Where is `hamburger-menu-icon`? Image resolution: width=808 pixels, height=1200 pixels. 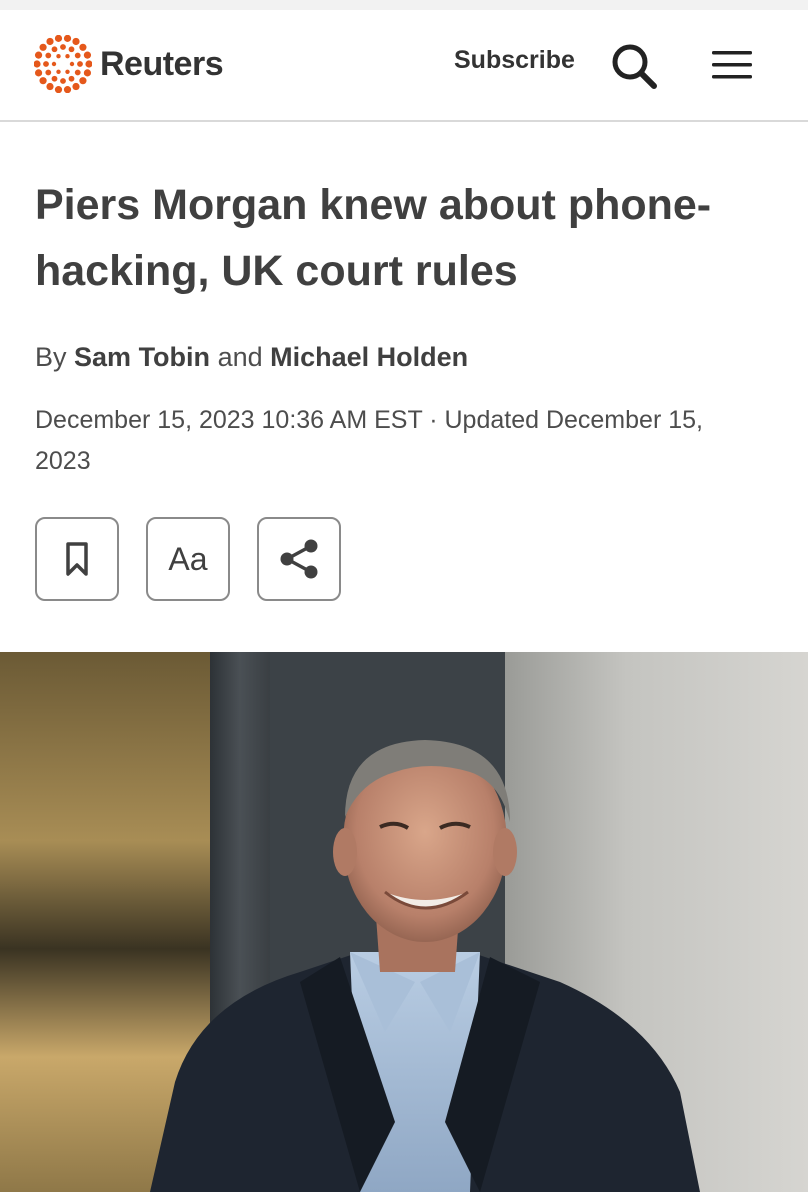
hamburger-menu-icon is located at coordinates (732, 67).